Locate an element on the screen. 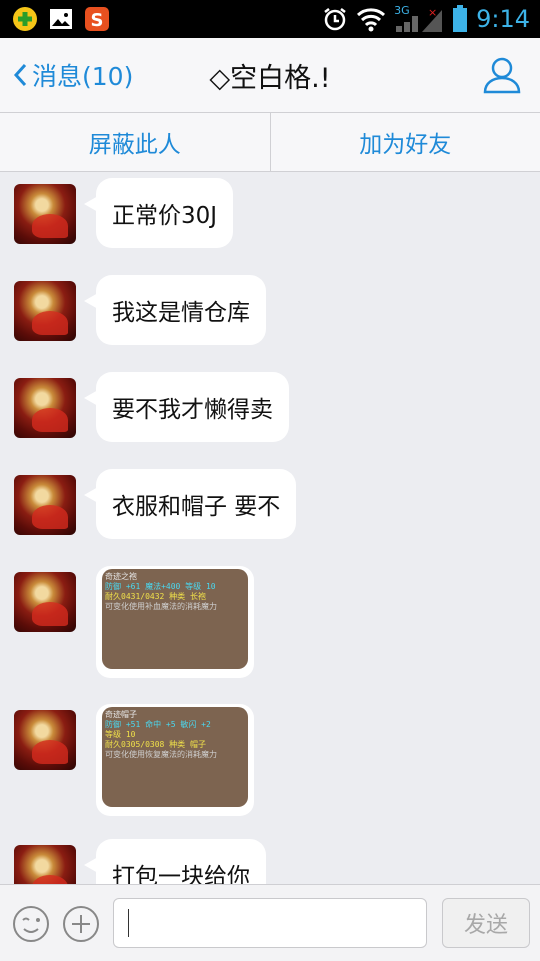 The width and height of the screenshot is (540, 961). emoji-button is located at coordinates (31, 926).